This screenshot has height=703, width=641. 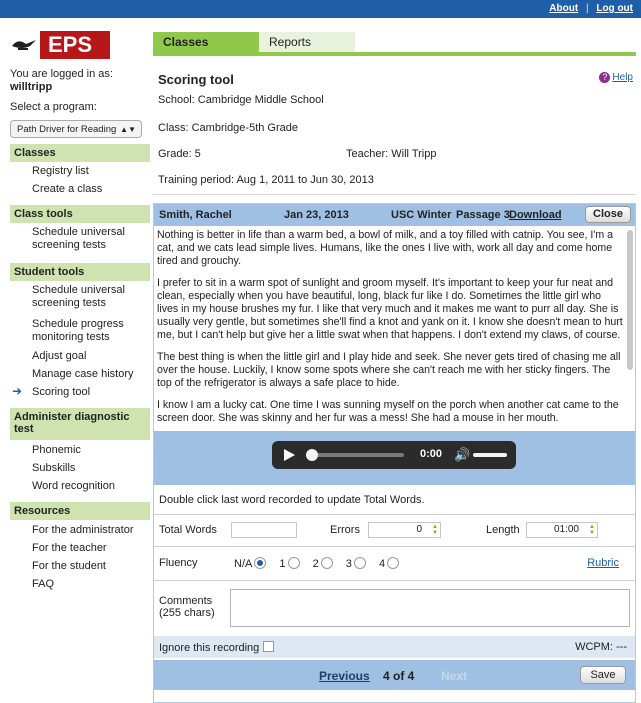 What do you see at coordinates (430, 608) in the screenshot?
I see `comments-textarea` at bounding box center [430, 608].